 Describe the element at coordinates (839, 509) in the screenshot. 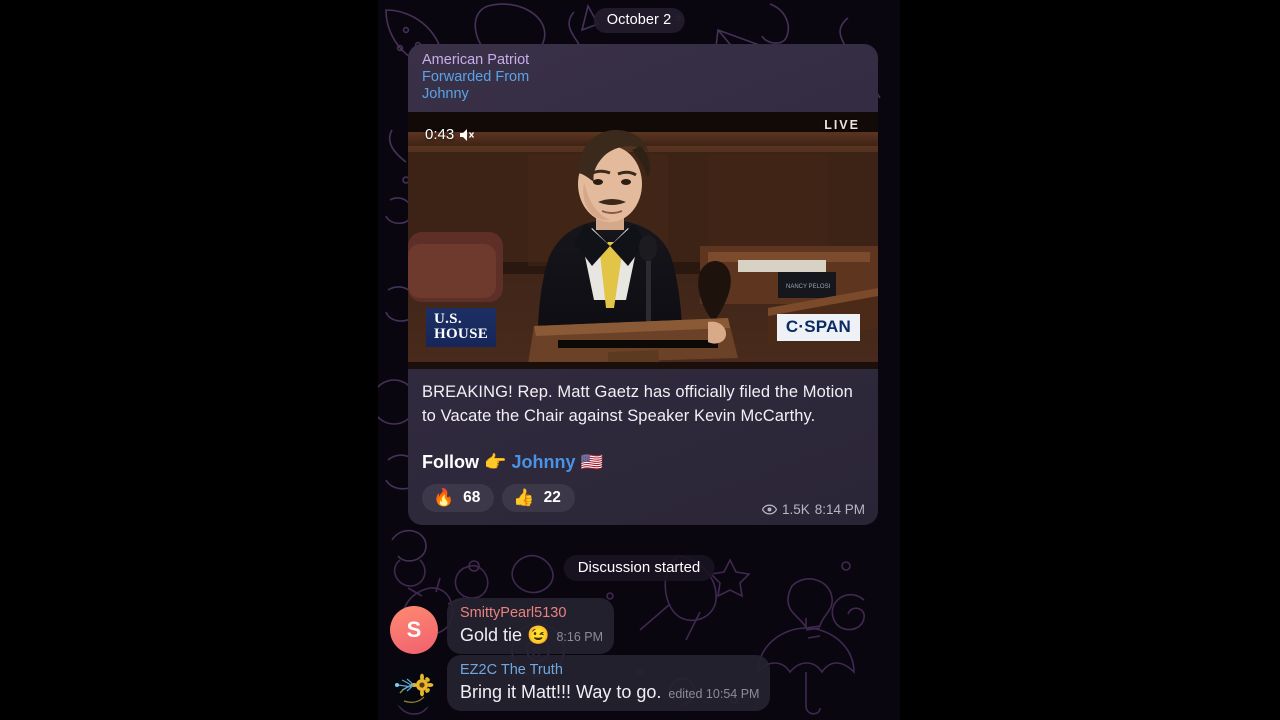

I see `message-time: 8:14 PM` at that location.